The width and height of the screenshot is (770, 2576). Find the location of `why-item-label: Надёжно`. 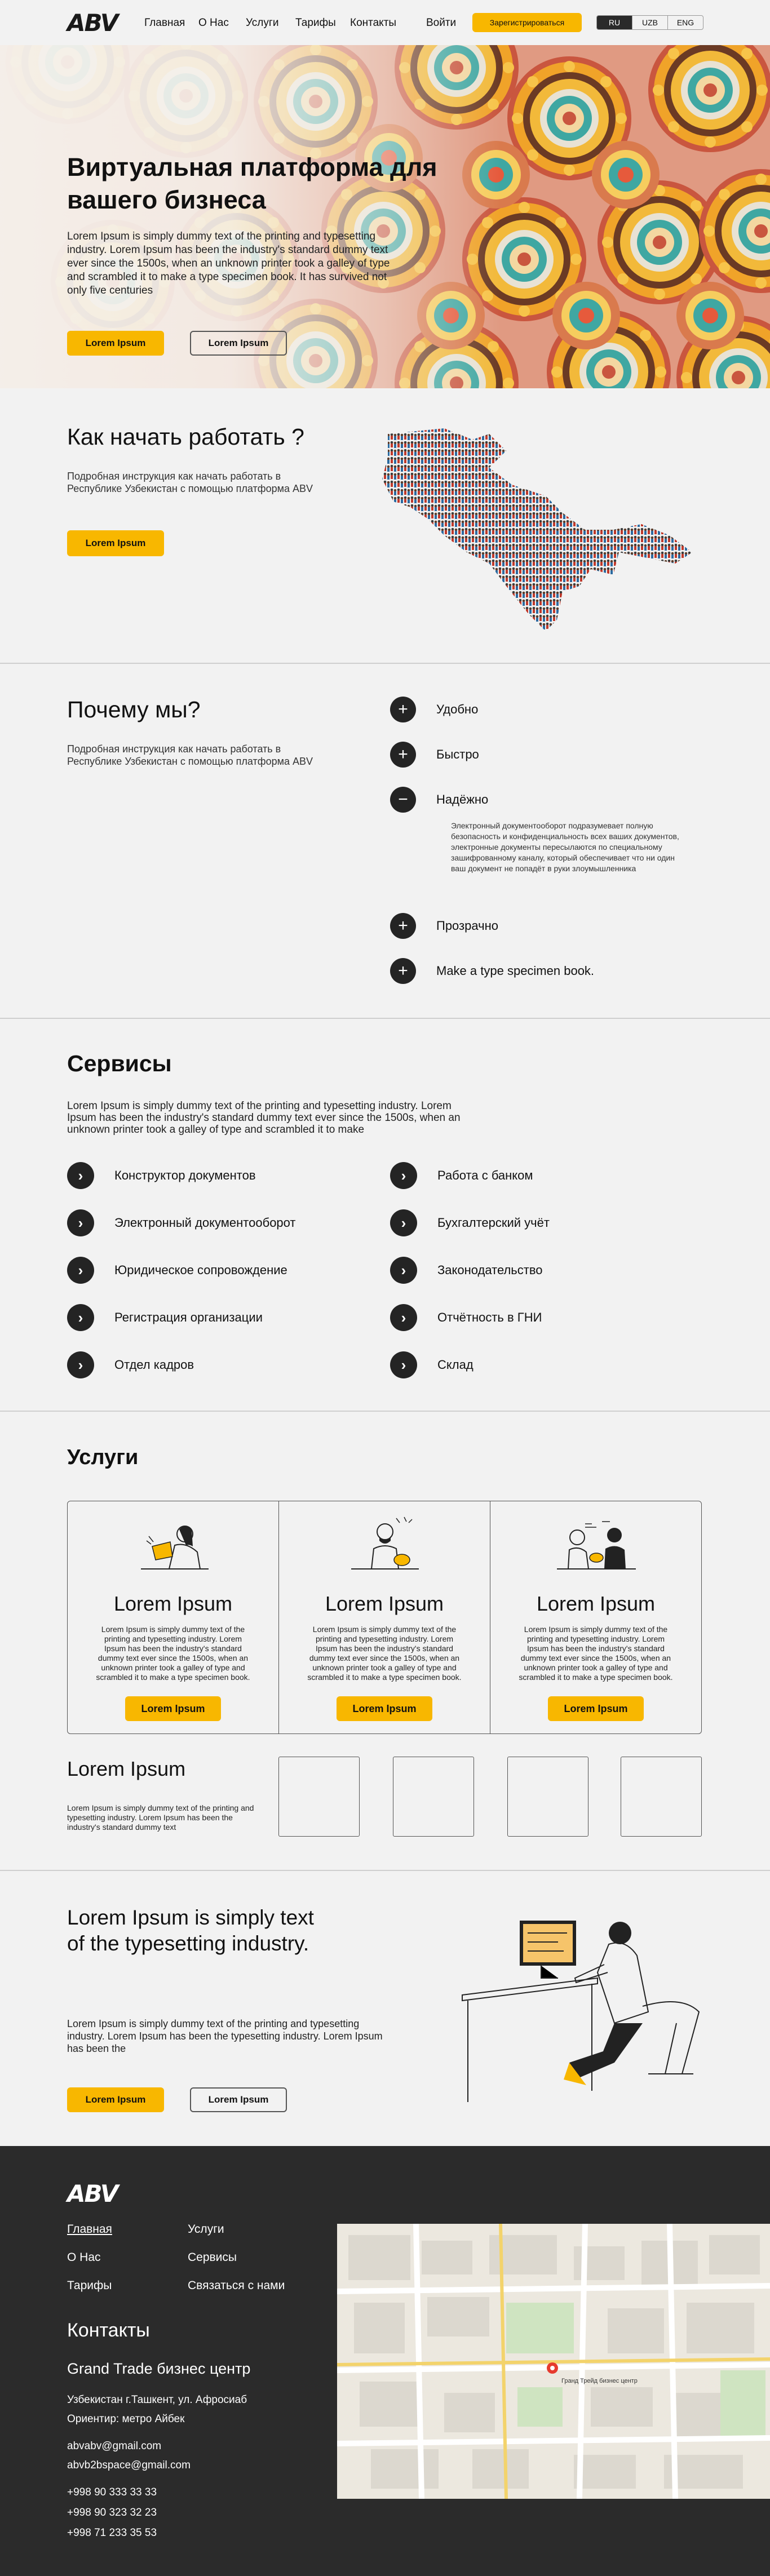

why-item-label: Надёжно is located at coordinates (462, 799).